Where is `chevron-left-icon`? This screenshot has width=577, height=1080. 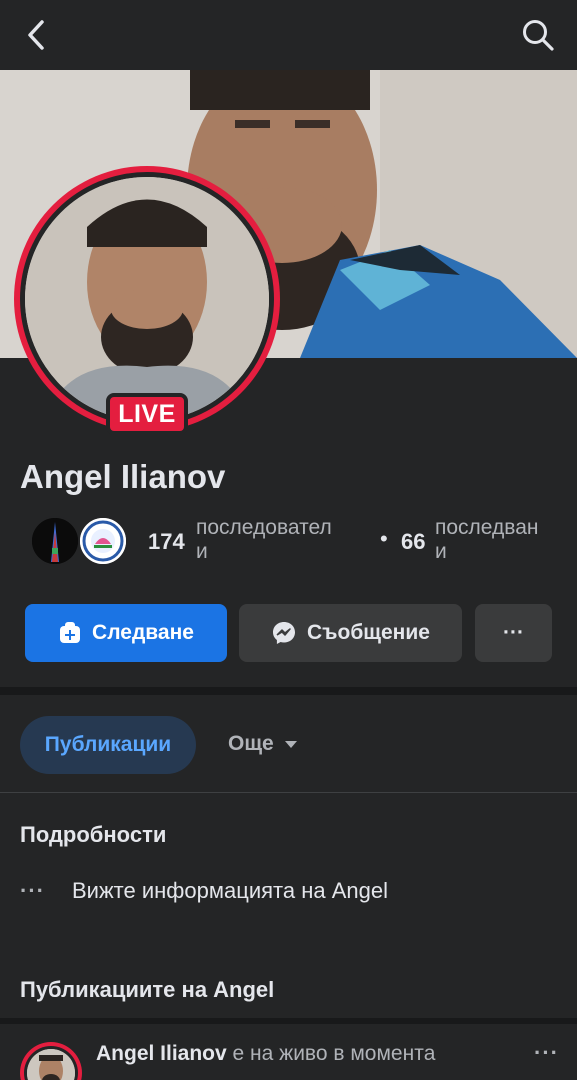 chevron-left-icon is located at coordinates (36, 35).